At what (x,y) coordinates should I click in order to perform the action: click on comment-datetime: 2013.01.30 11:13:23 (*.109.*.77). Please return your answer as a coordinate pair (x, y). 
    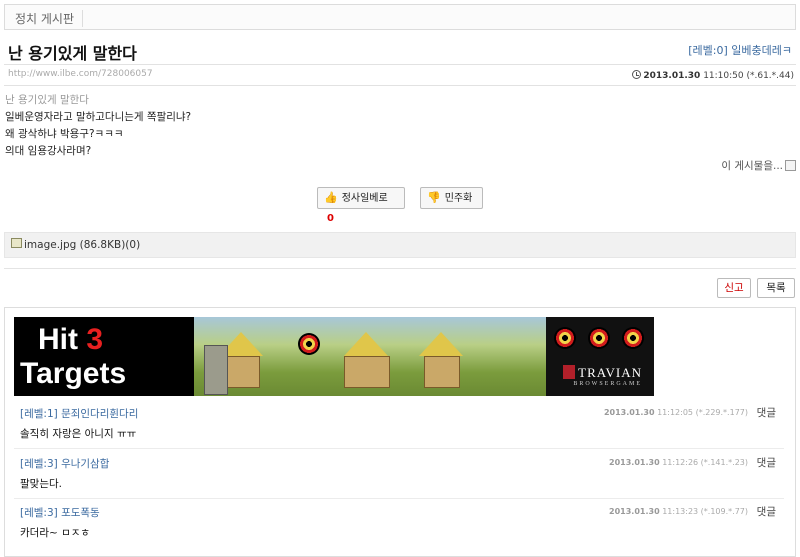
    Looking at the image, I should click on (678, 511).